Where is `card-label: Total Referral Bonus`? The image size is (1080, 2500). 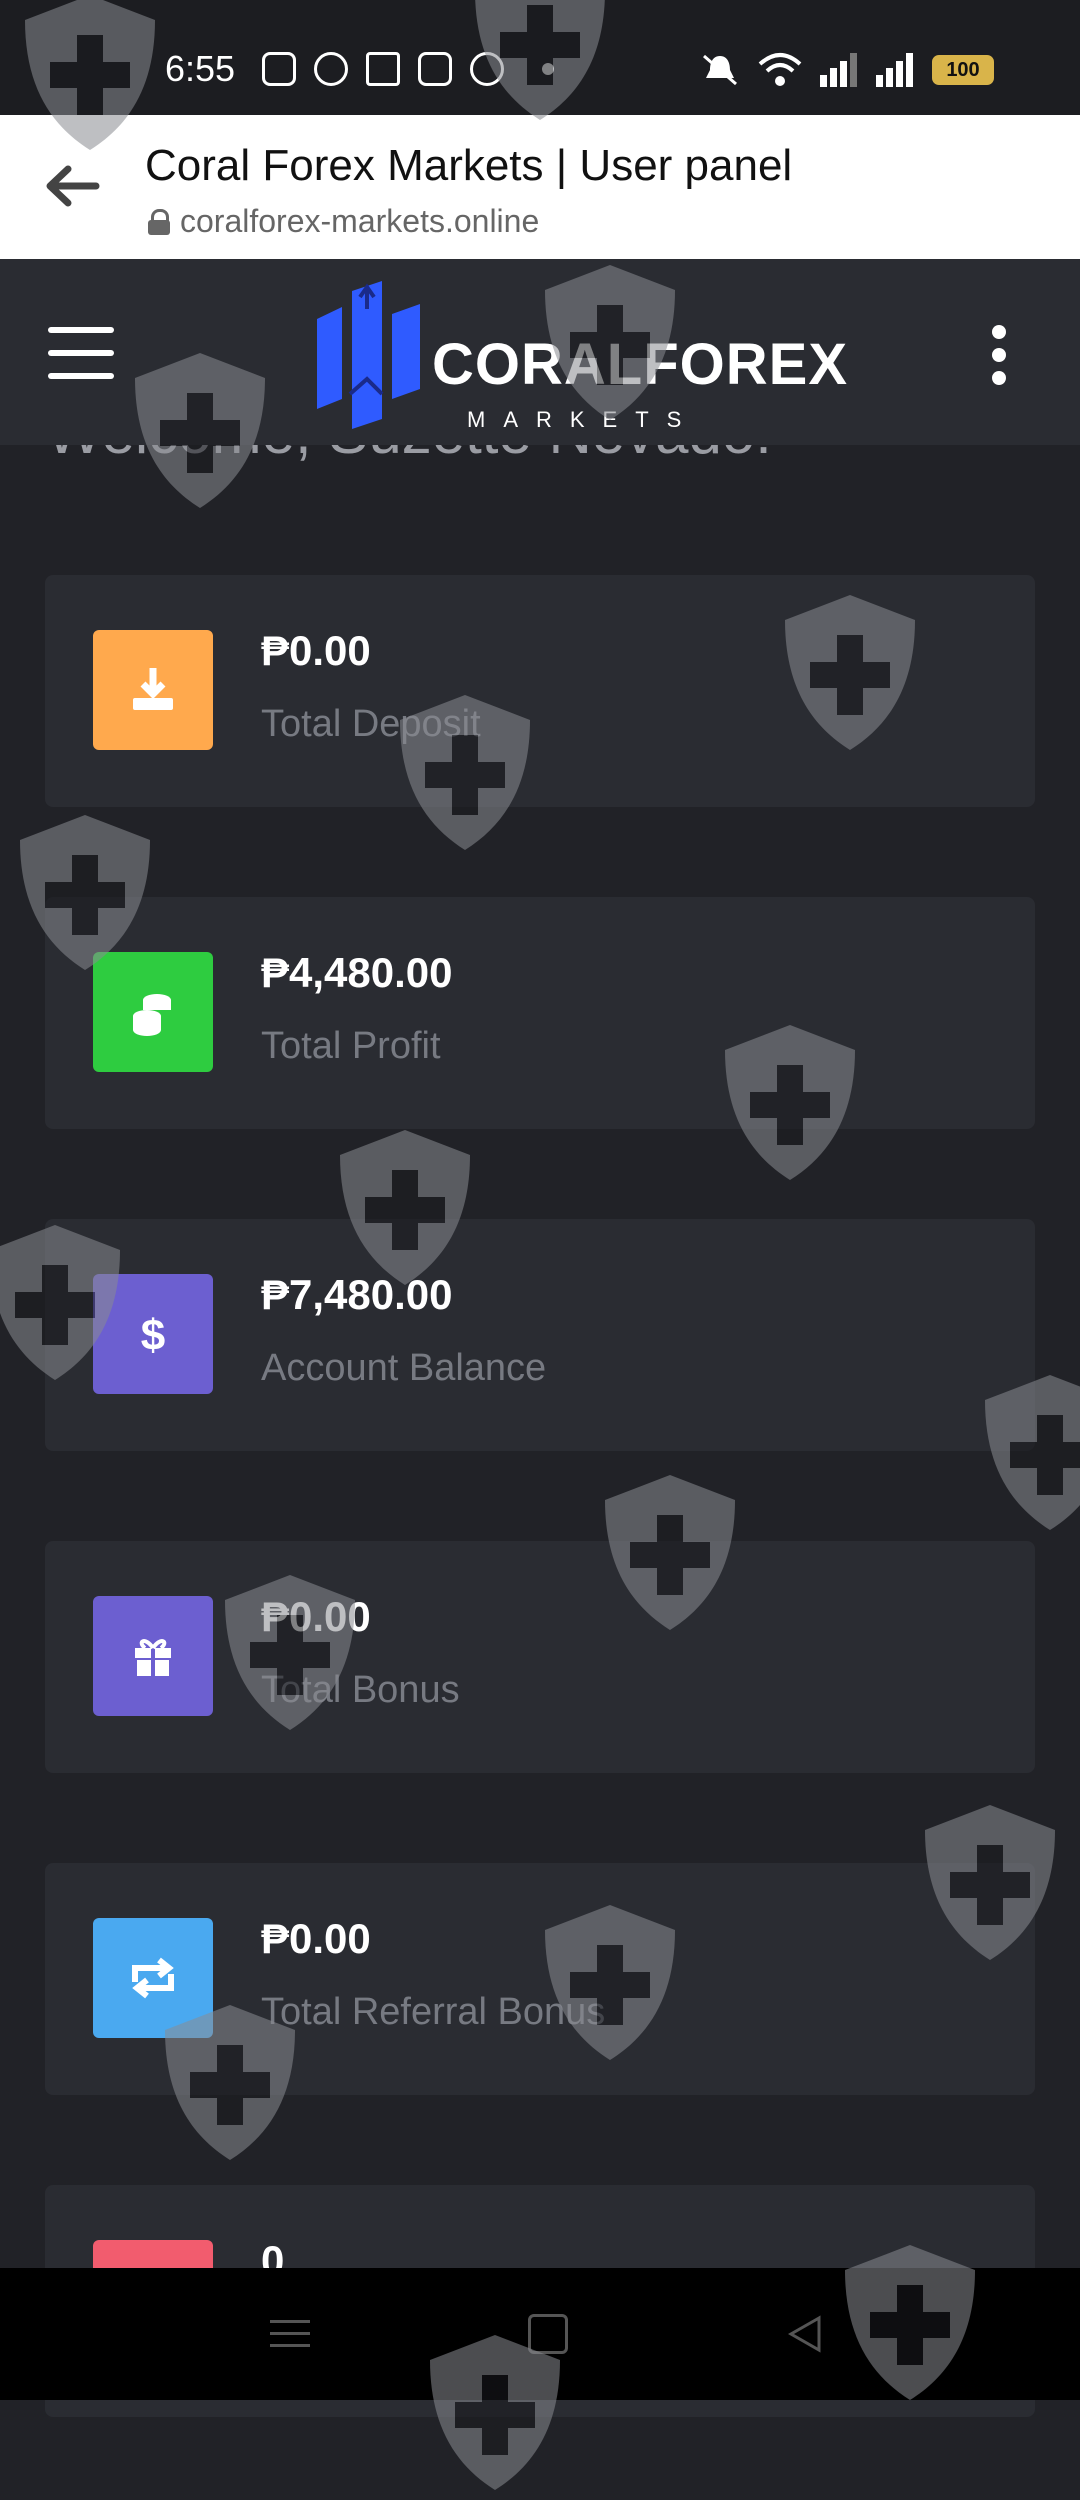
card-label: Total Referral Bonus is located at coordinates (433, 2012).